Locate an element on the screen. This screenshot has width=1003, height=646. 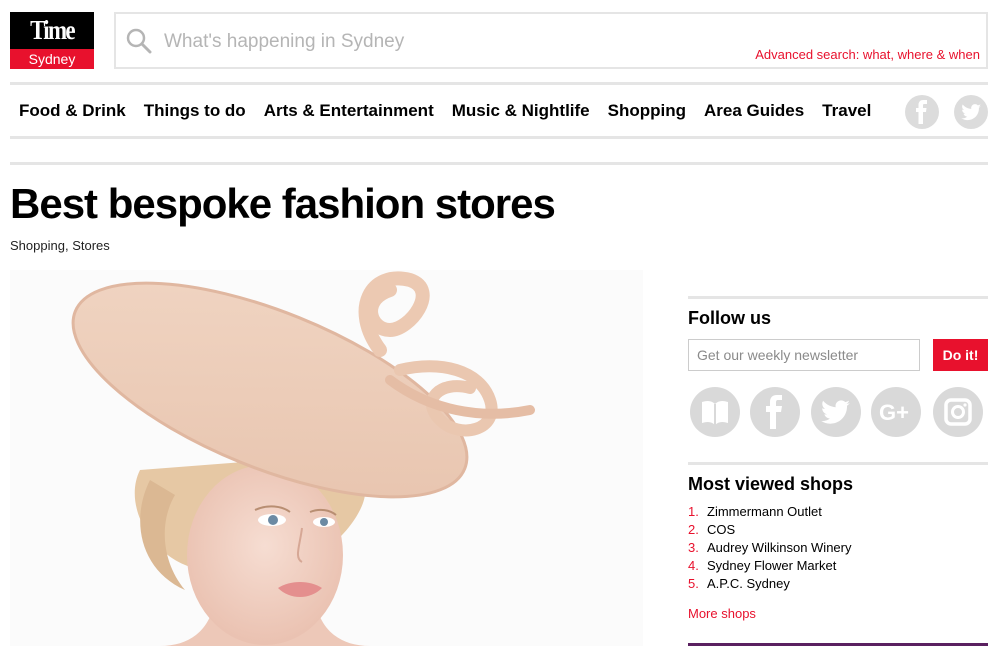
nav-bottom-rule is located at coordinates (499, 137).